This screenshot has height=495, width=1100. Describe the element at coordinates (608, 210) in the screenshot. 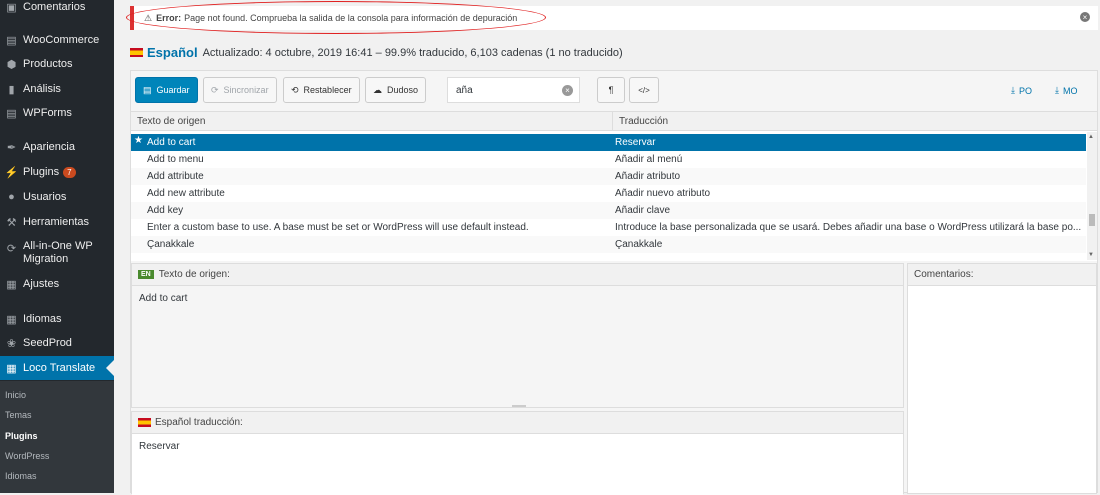

I see `table-row: Add key Añadir clave` at that location.